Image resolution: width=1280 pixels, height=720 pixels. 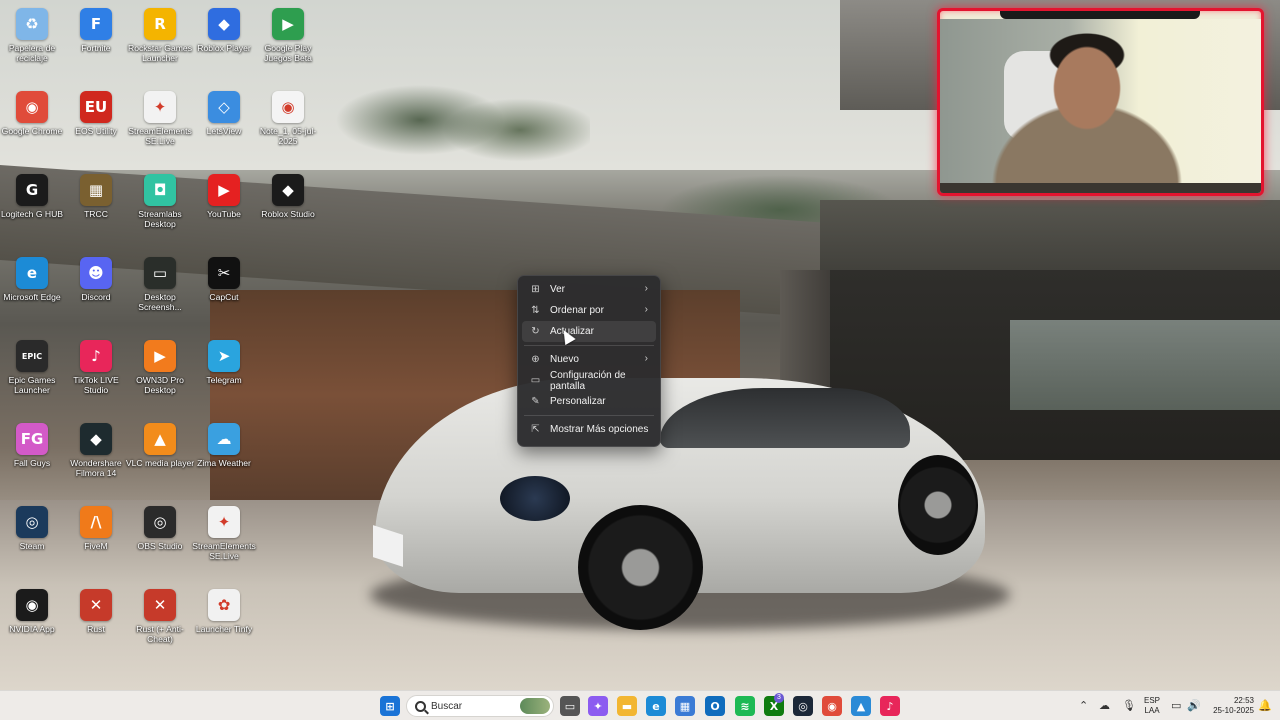 I want to click on context-menu-label: Mostrar Más opciones, so click(x=599, y=429).